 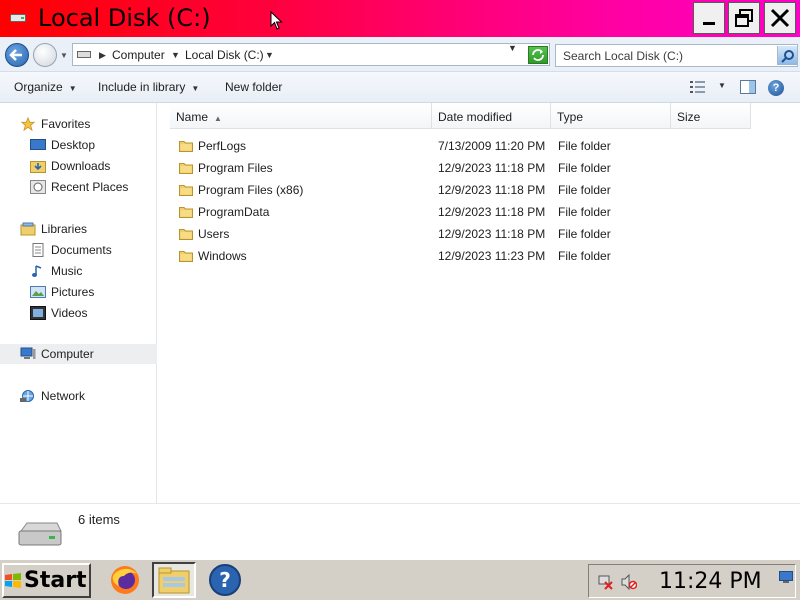 I want to click on nav-network: Network, so click(x=52, y=396).